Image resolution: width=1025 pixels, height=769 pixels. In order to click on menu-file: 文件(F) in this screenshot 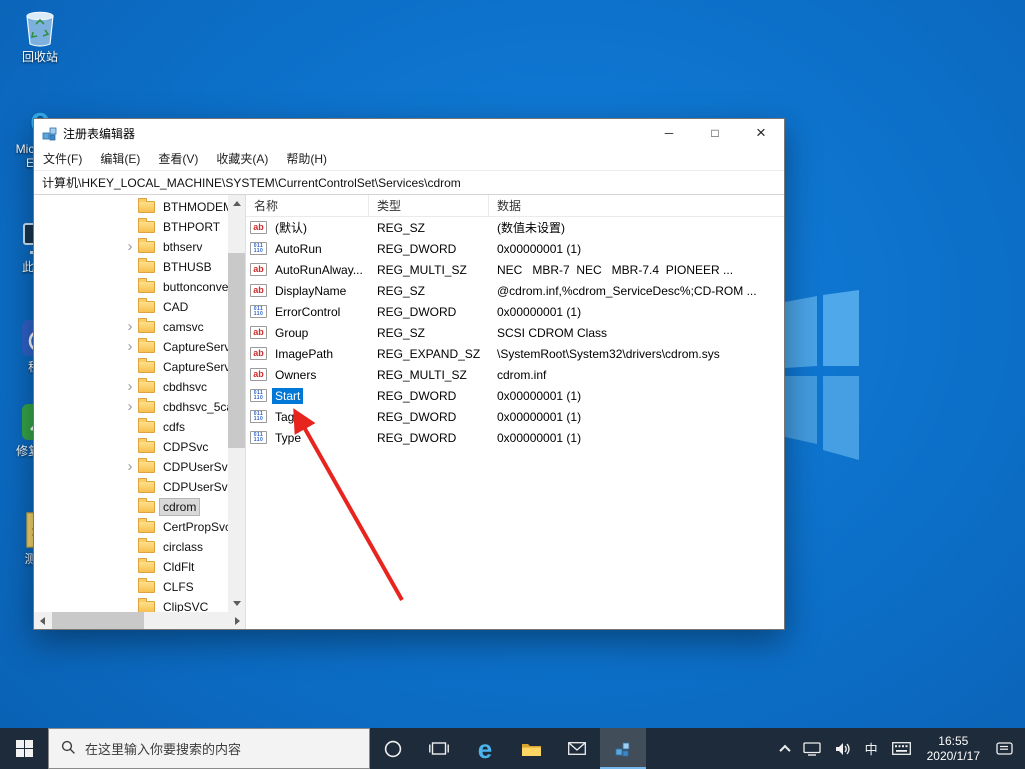, I will do `click(62, 158)`.